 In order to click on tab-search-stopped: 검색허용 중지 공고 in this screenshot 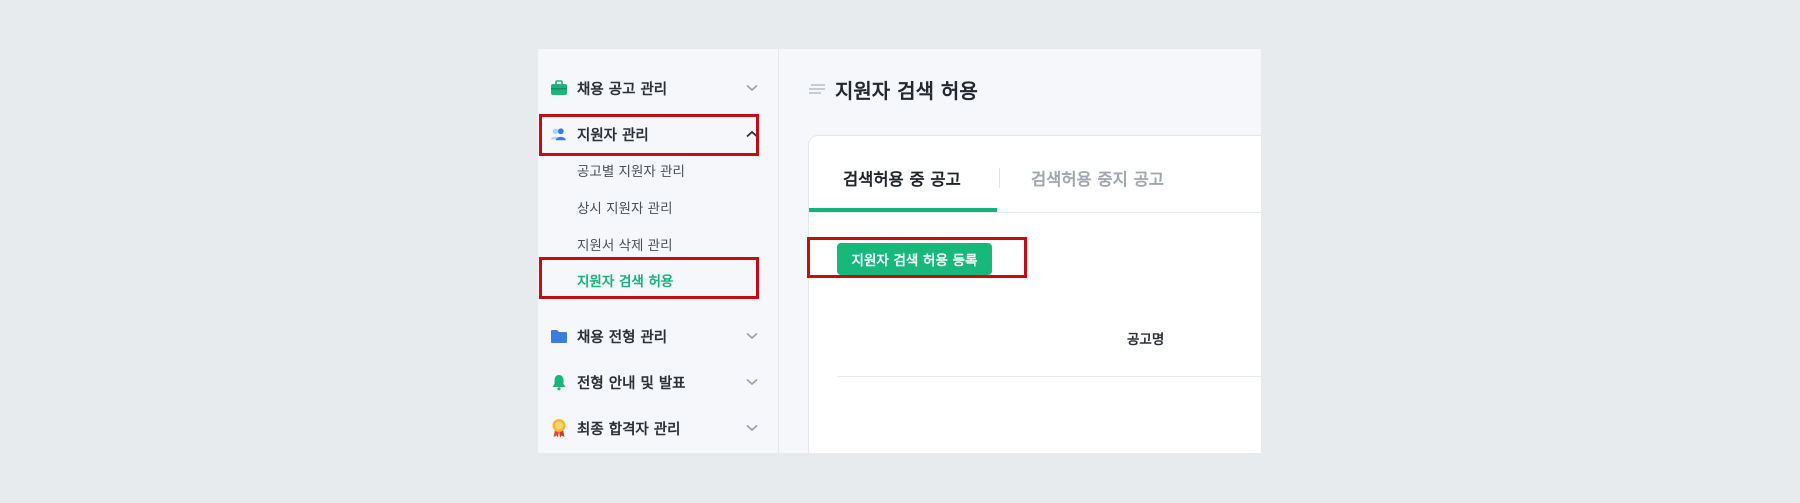, I will do `click(1097, 178)`.